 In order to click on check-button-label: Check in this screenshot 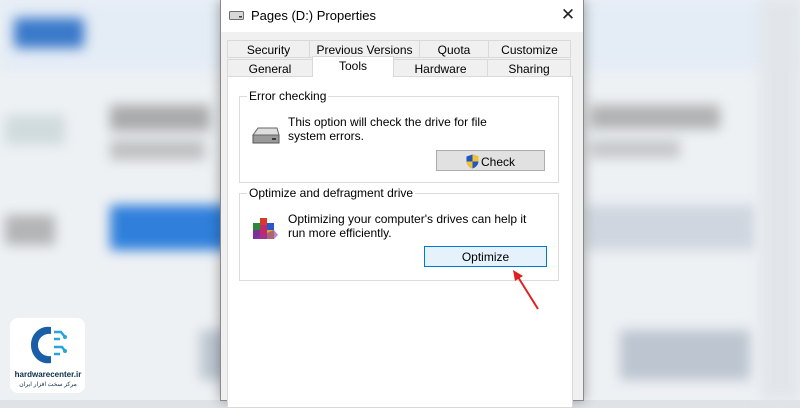, I will do `click(497, 162)`.